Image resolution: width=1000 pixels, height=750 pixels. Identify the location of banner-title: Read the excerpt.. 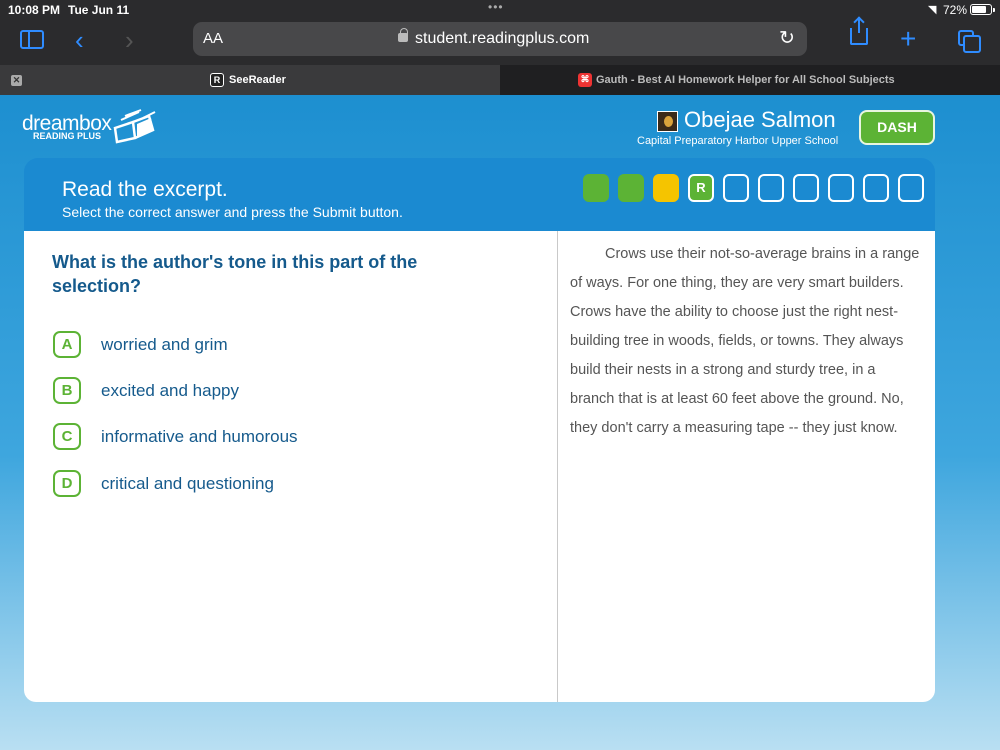
(145, 189).